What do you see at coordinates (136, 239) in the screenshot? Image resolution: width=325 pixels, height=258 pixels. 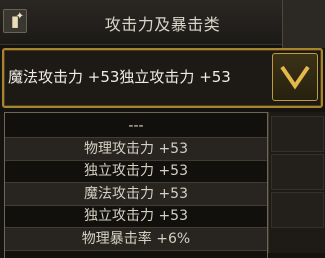 I see `dropdown-option: 物理暴击率 +6%` at bounding box center [136, 239].